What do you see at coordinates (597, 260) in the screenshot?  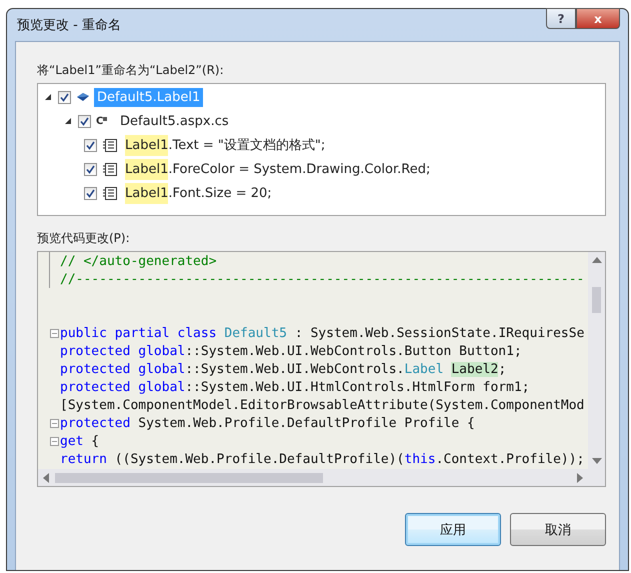 I see `scroll-up-icon` at bounding box center [597, 260].